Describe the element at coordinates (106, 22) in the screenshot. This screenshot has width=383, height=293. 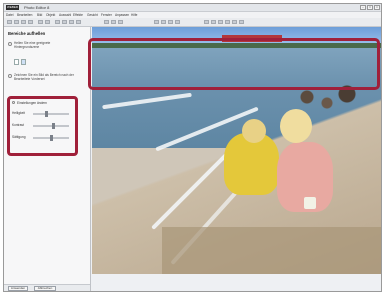
I see `brush-icon` at that location.